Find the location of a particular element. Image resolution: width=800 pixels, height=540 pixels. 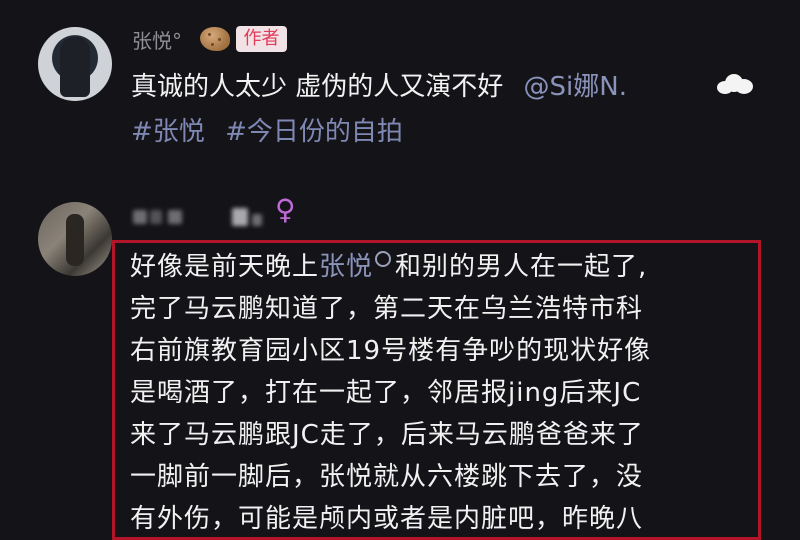

comment-line: 有外伤，可能是颅内或者是内脏吧，昨晚八 is located at coordinates (387, 519).